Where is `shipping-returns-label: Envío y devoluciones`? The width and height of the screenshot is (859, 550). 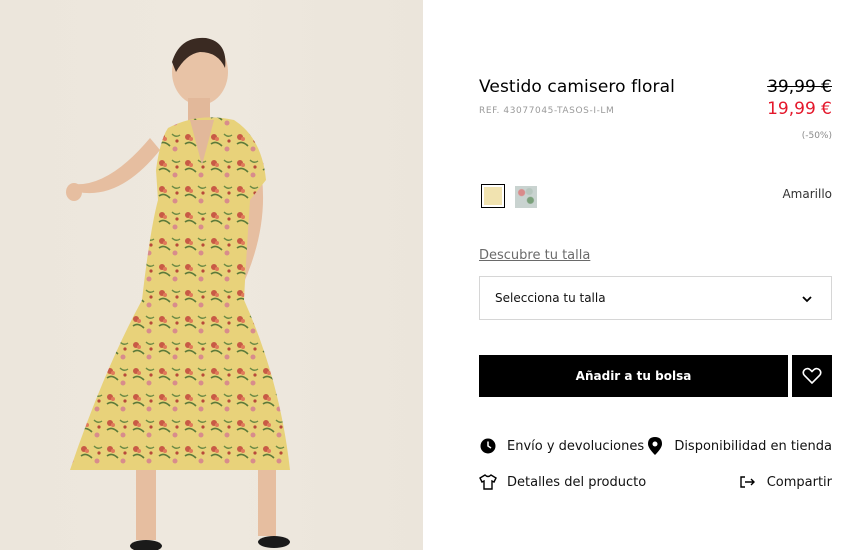 shipping-returns-label: Envío y devoluciones is located at coordinates (576, 446).